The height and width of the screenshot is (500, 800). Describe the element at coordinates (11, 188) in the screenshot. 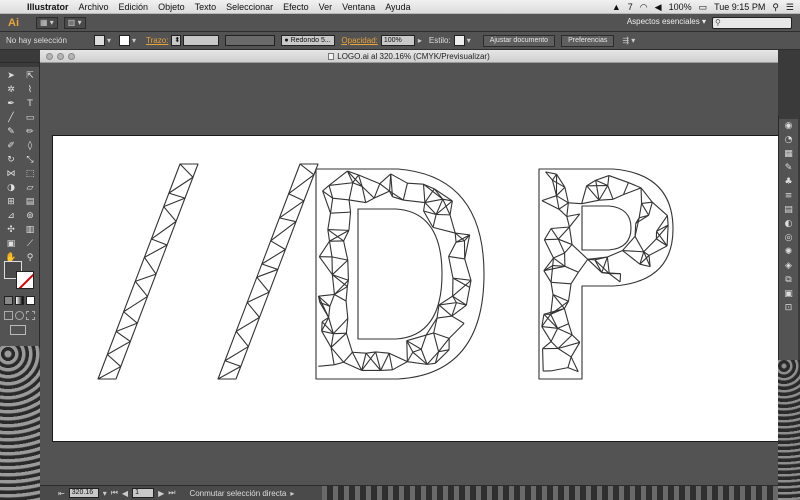

I see `shape-builder-tool-icon: ◑` at that location.